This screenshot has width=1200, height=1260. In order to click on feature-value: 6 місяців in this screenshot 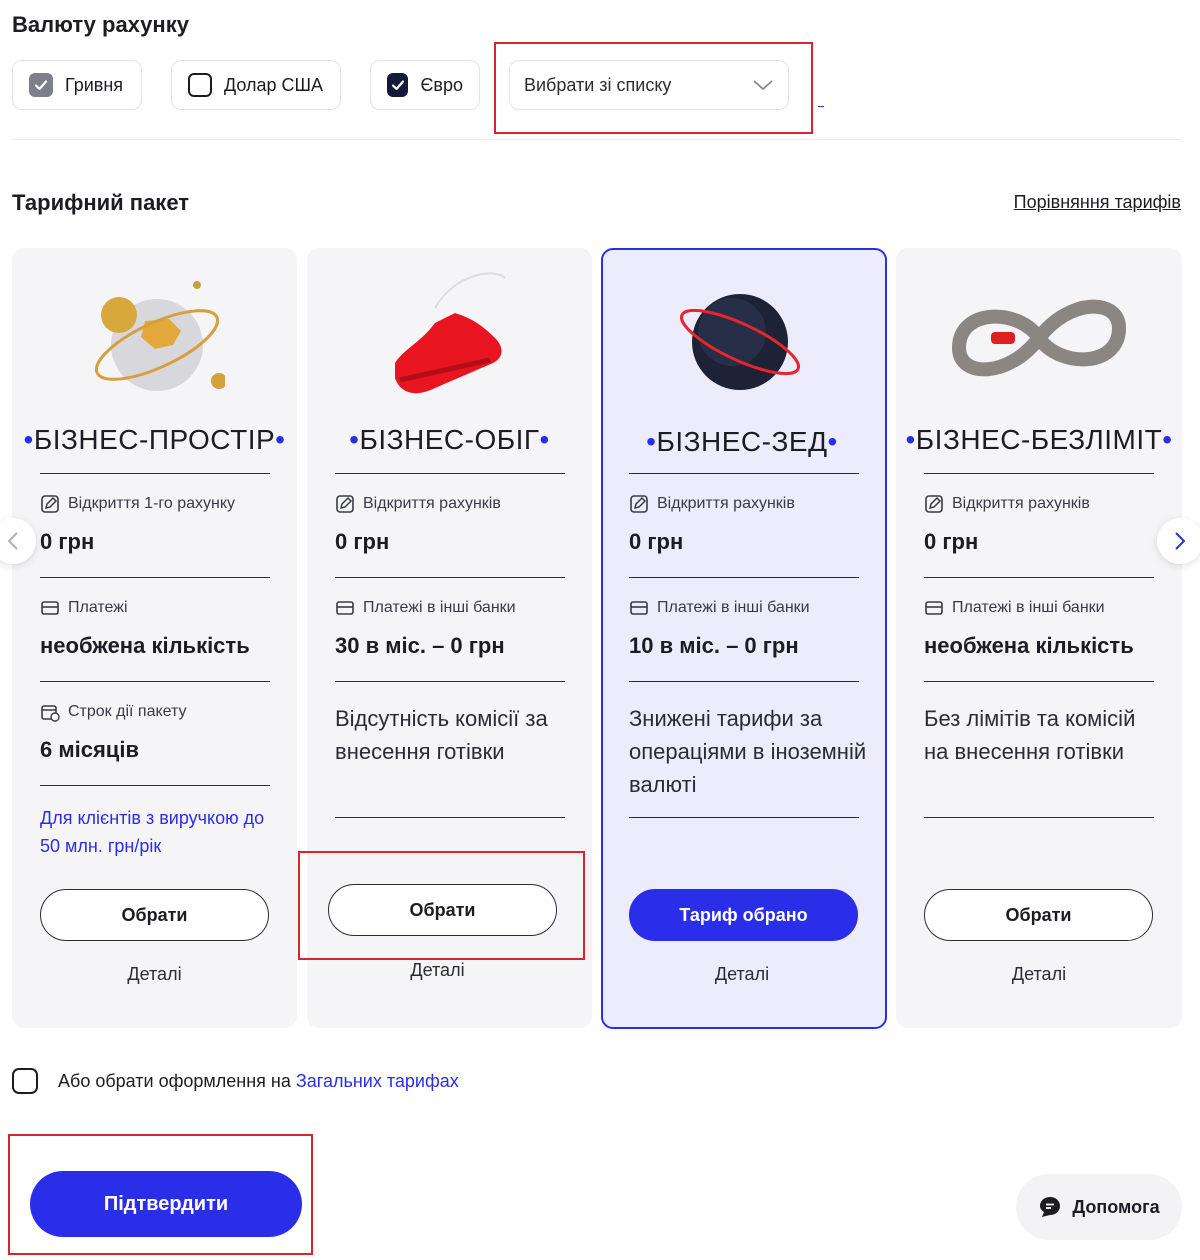, I will do `click(89, 749)`.